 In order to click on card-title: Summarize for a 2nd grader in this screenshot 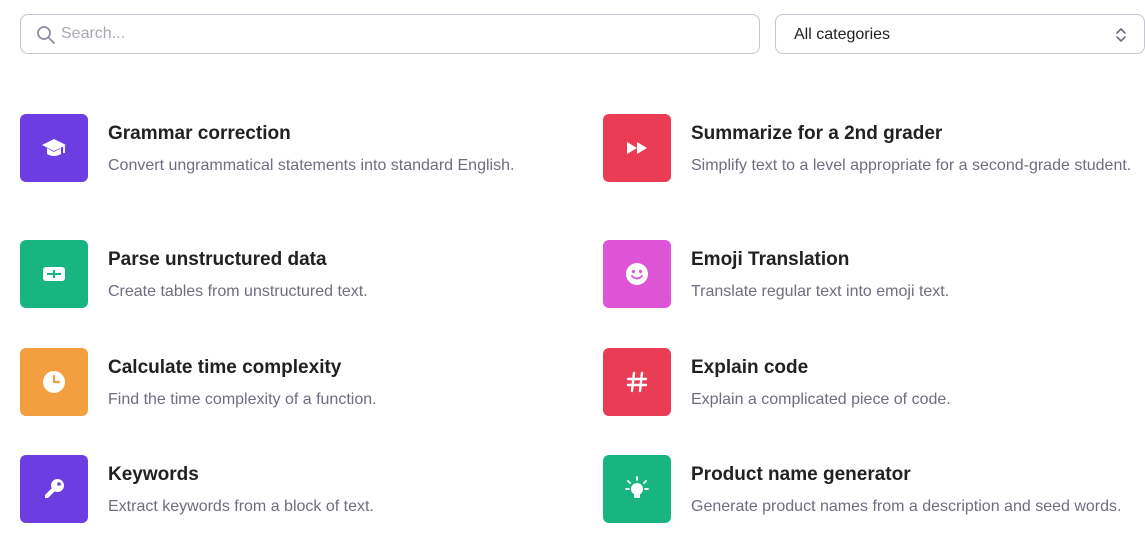, I will do `click(817, 133)`.